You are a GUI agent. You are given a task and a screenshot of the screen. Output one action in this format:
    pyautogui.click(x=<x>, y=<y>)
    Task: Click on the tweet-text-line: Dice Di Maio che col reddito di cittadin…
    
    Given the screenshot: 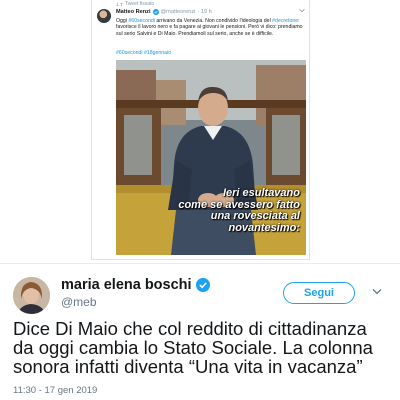 What is the action you would take?
    pyautogui.click(x=190, y=328)
    